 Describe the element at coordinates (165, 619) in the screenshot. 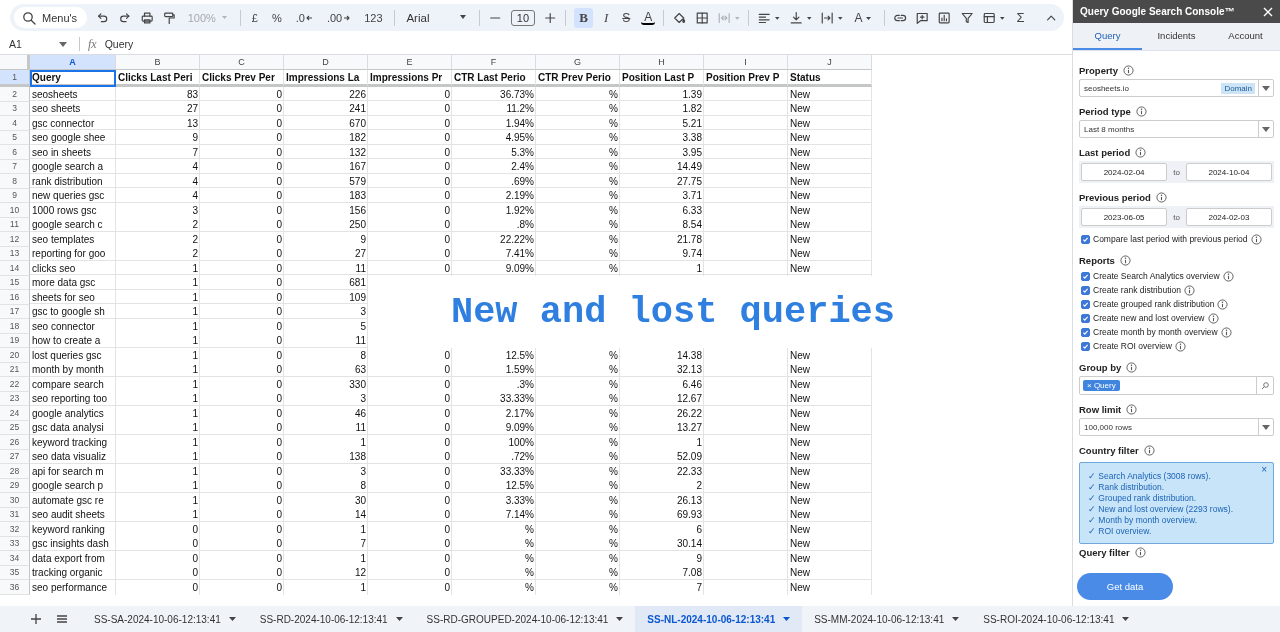

I see `sheet-tab: SS-SA-2024-10-06-12:13:41` at that location.